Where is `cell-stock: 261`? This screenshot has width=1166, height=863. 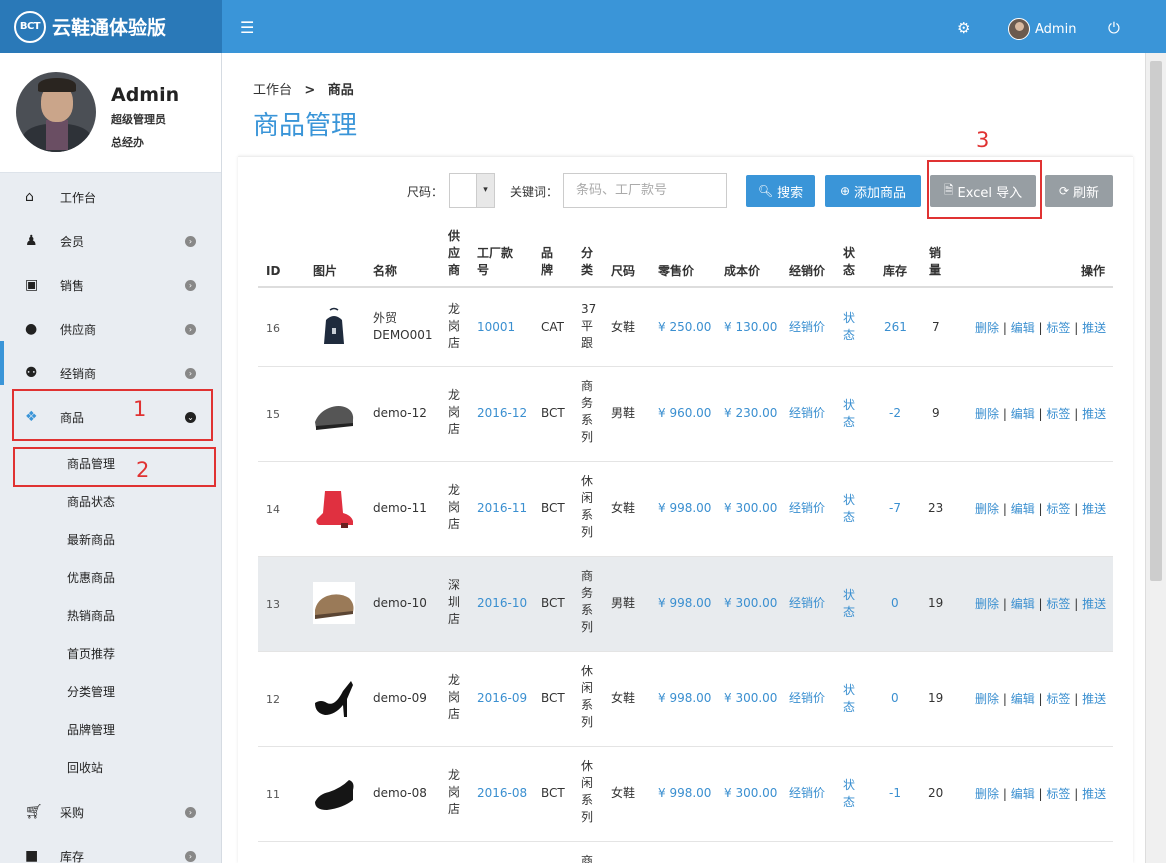
cell-stock: 261 is located at coordinates (895, 327).